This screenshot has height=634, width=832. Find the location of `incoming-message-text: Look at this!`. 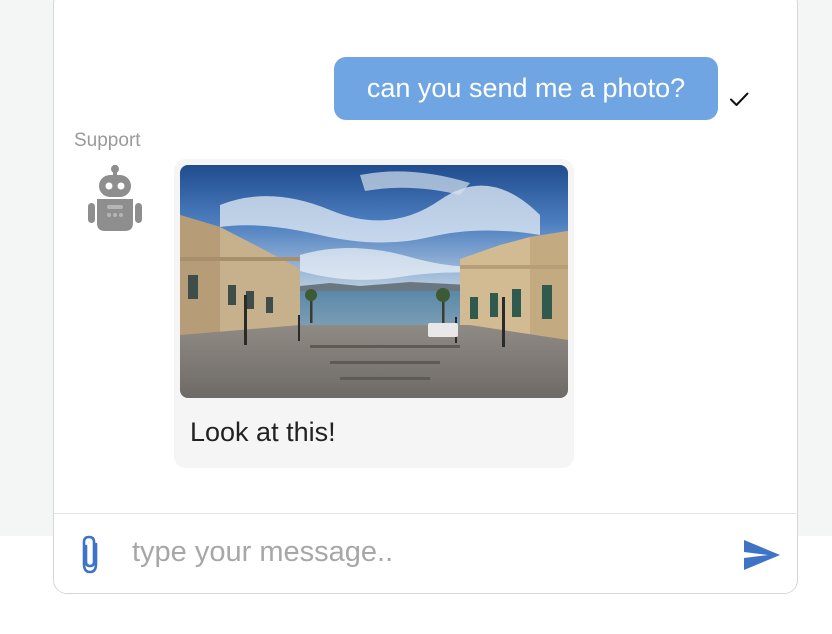

incoming-message-text: Look at this! is located at coordinates (263, 432).